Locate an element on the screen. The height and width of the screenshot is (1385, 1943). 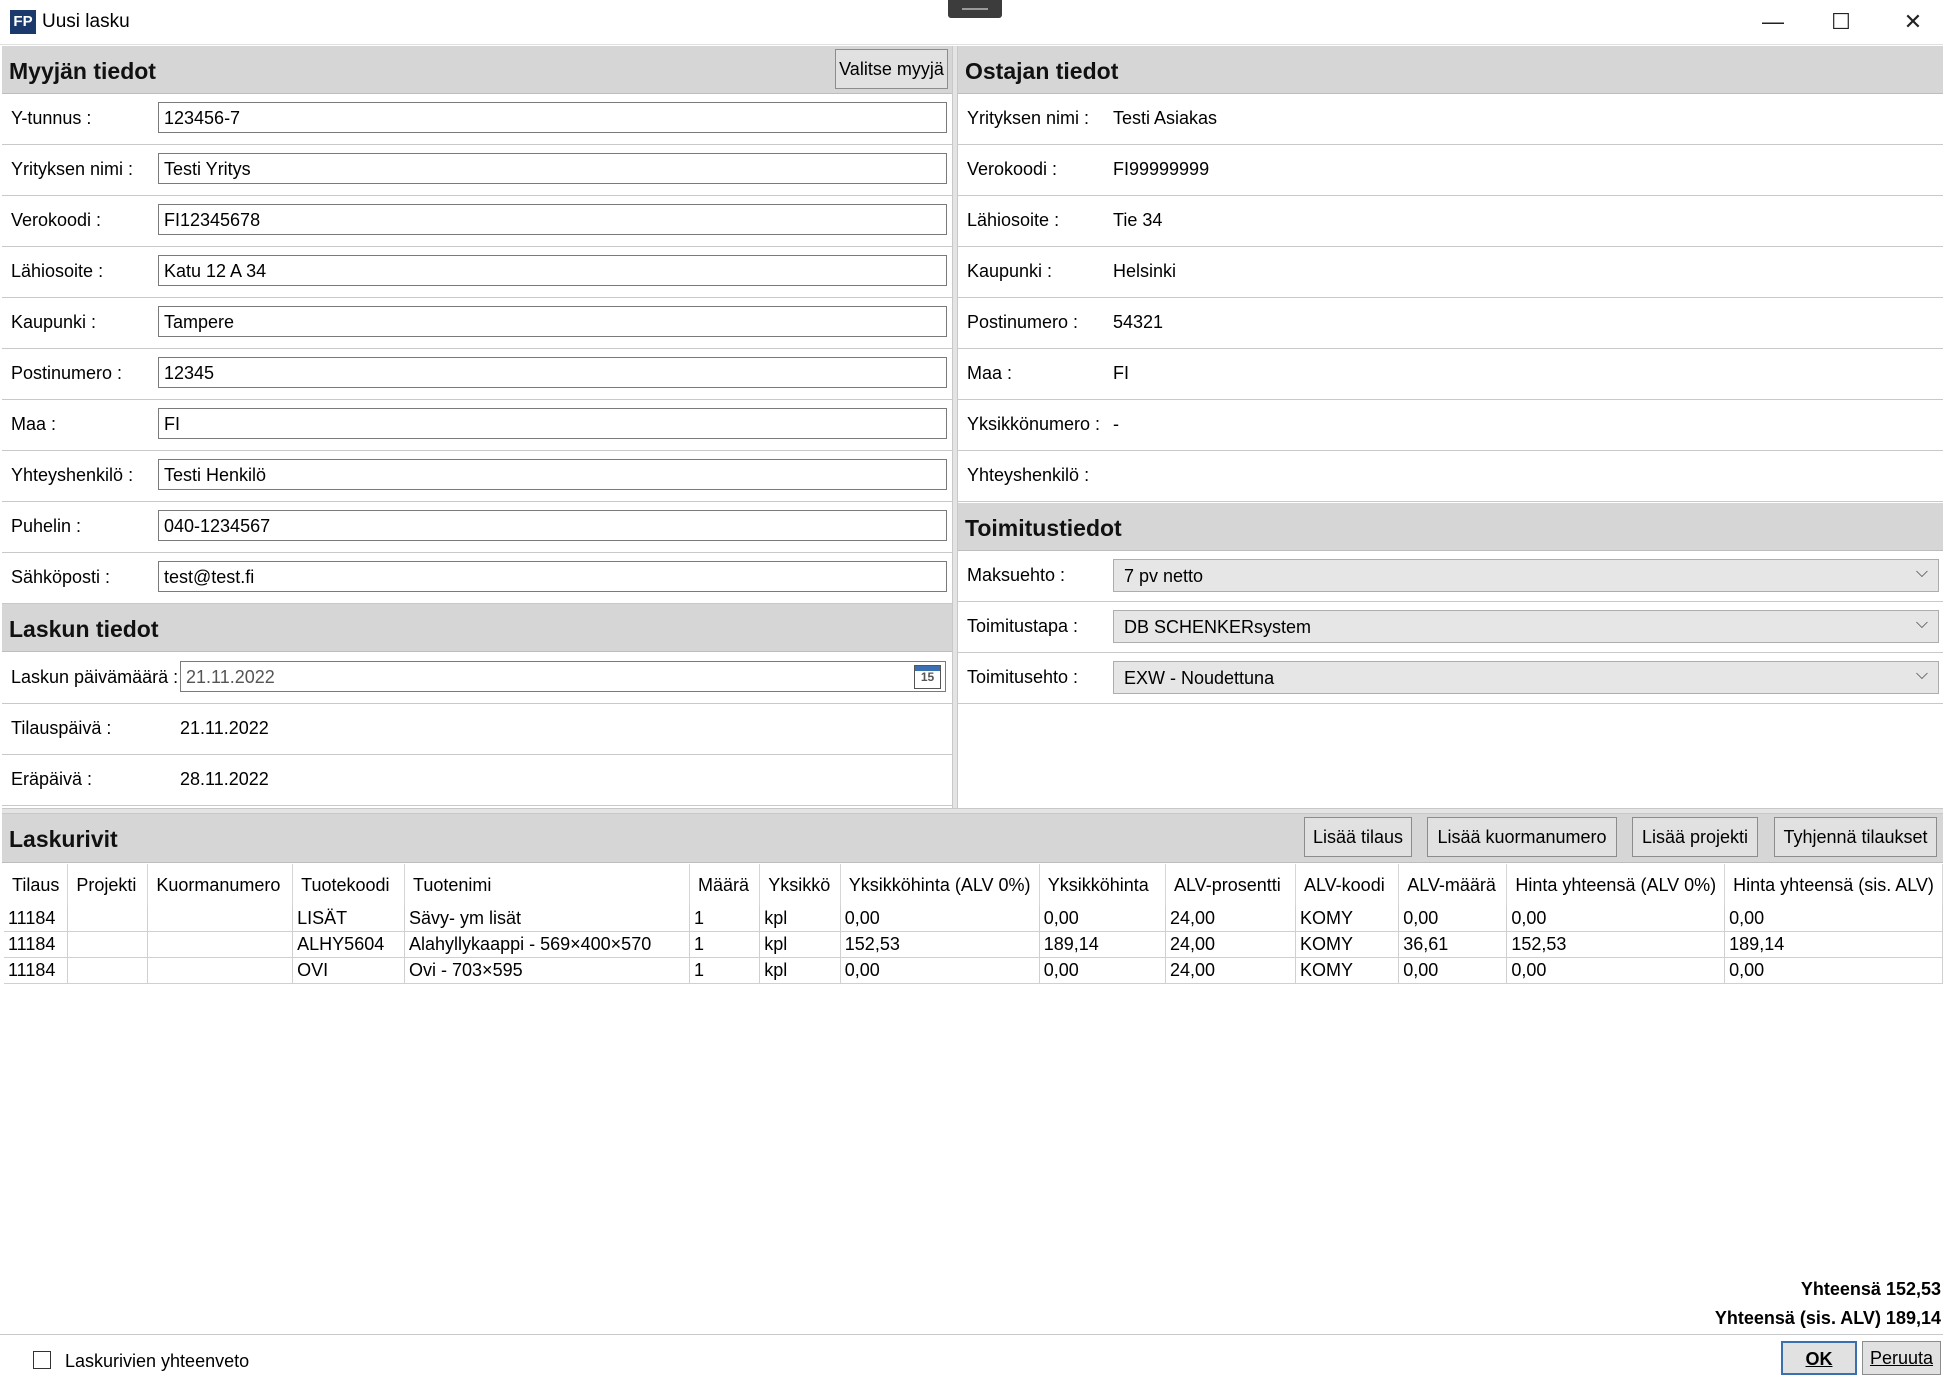
delivery-field-select: EXW - Noudettuna ⌵ is located at coordinates (1526, 677).